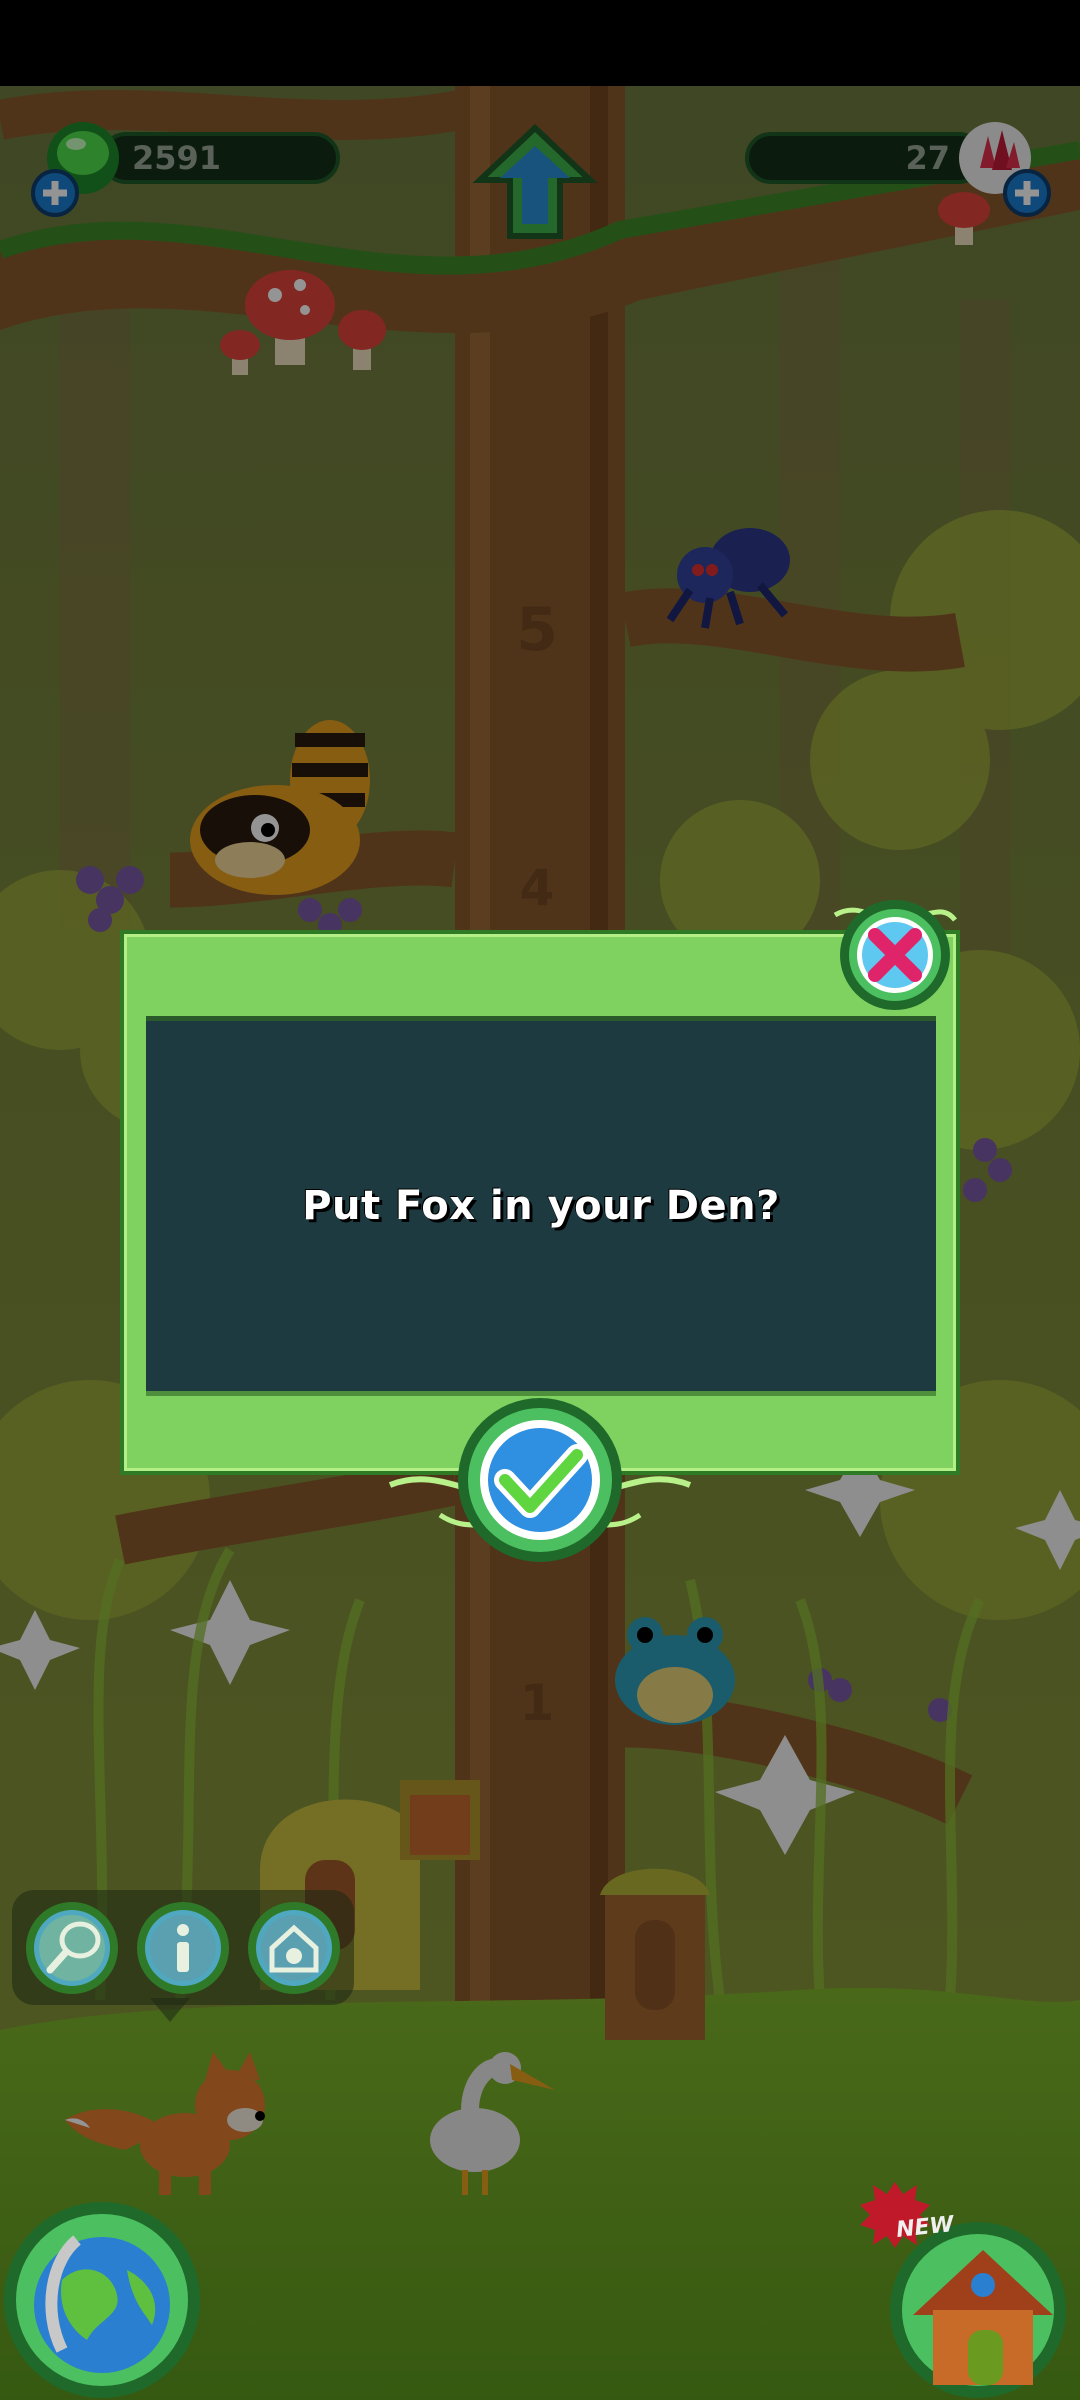 This screenshot has height=2400, width=1080. I want to click on fox-character, so click(165, 2123).